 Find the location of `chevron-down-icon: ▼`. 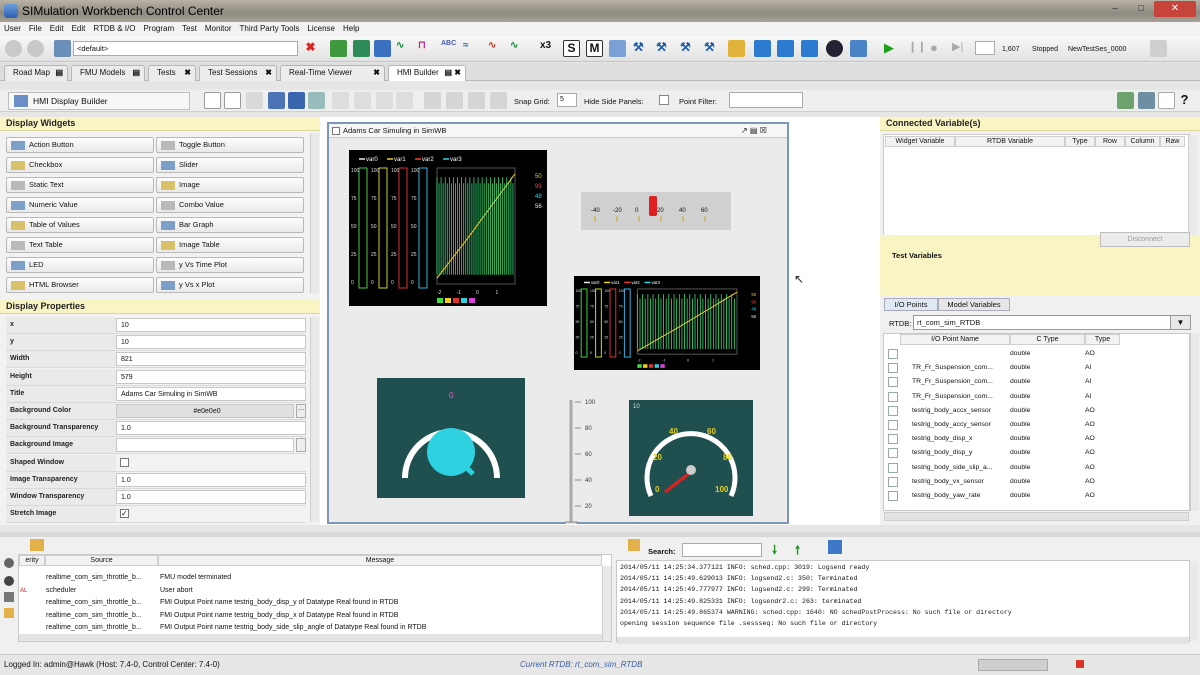

chevron-down-icon: ▼ is located at coordinates (1180, 322).